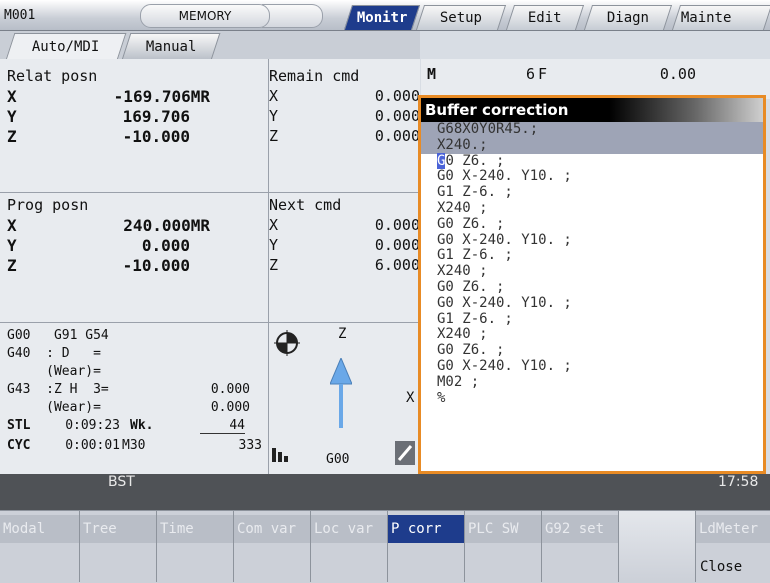 The width and height of the screenshot is (770, 583). Describe the element at coordinates (19, 445) in the screenshot. I see `cyc-label: CYC` at that location.